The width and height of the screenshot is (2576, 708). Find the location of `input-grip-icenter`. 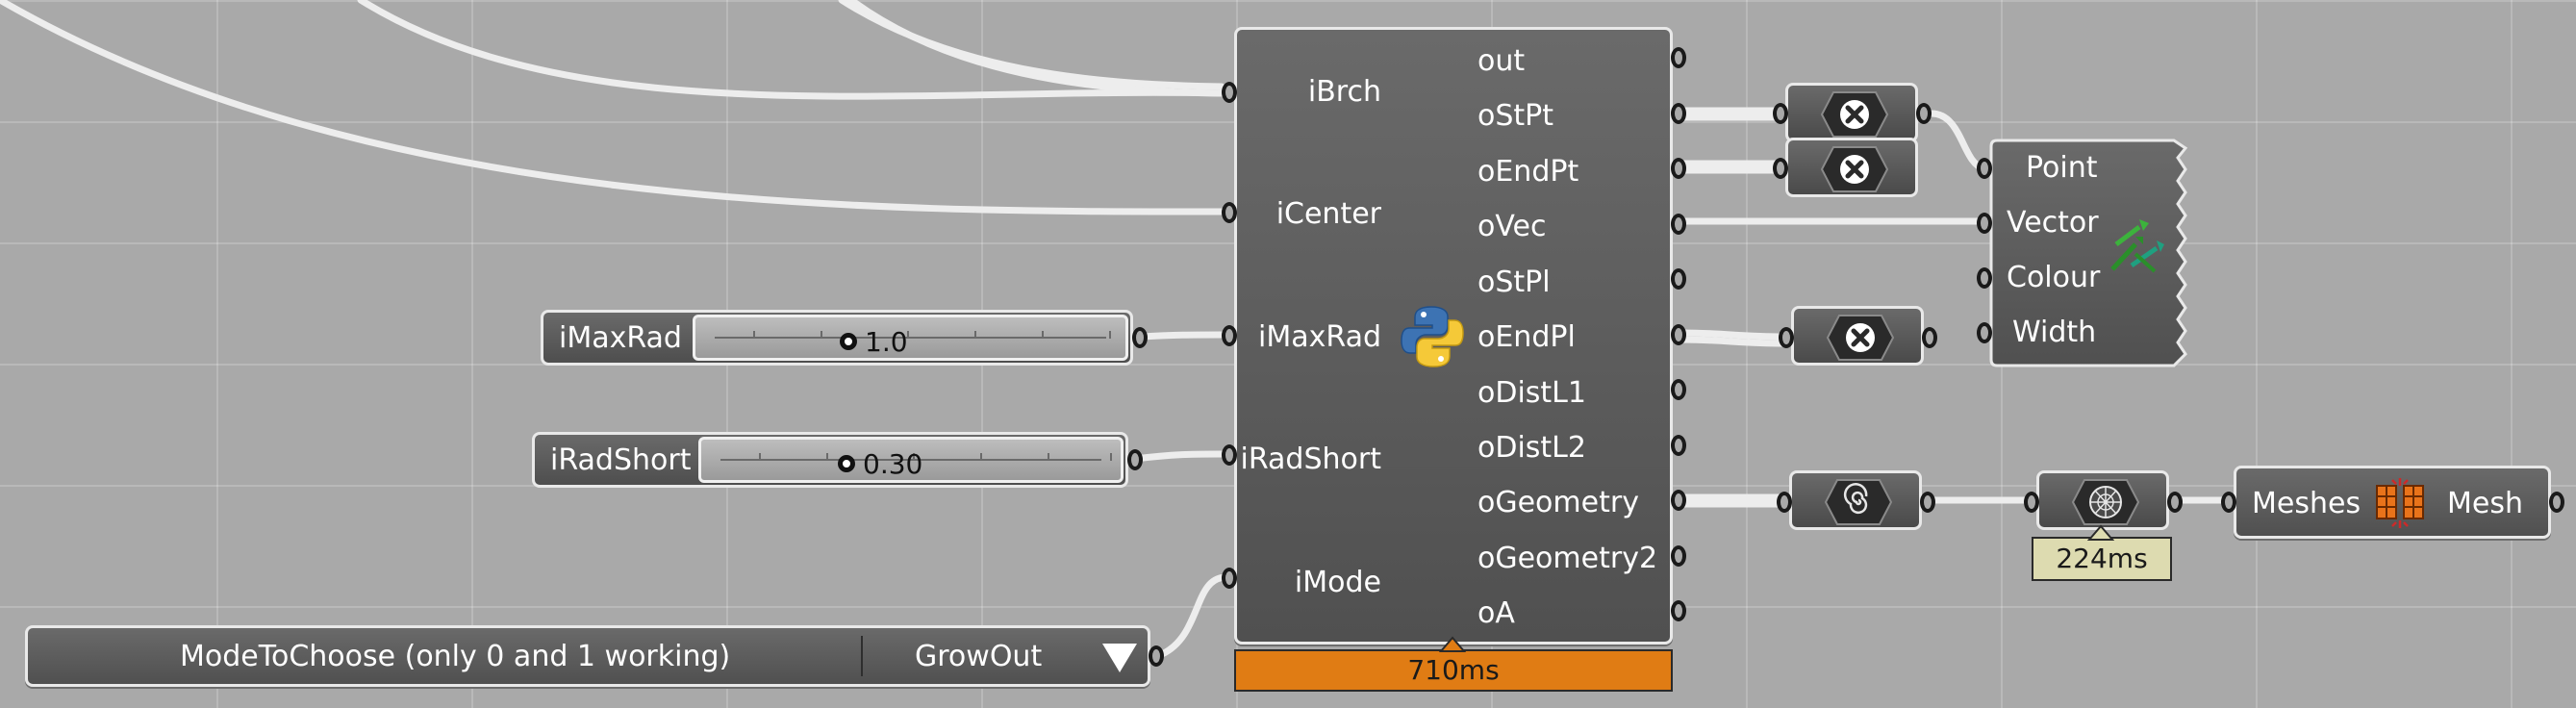

input-grip-icenter is located at coordinates (1229, 212).